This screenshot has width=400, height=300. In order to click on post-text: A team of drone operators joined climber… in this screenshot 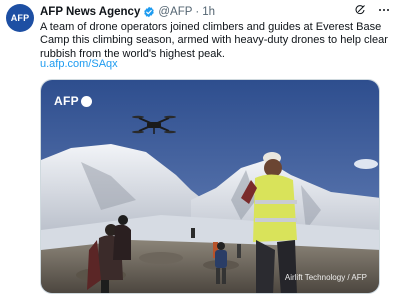, I will do `click(214, 40)`.